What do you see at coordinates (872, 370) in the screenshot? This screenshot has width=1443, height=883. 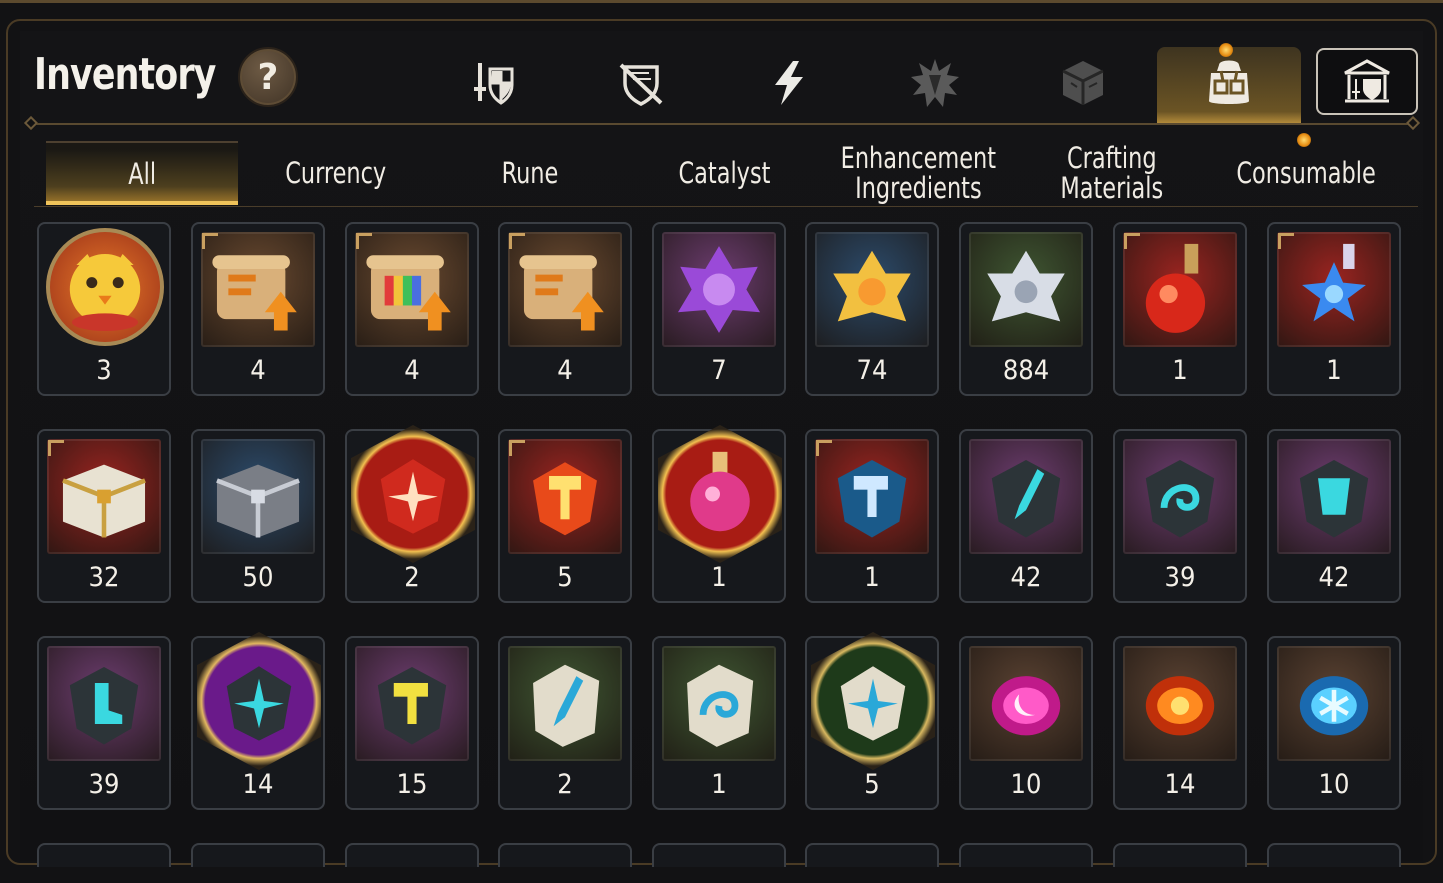 I see `item-count: 74` at bounding box center [872, 370].